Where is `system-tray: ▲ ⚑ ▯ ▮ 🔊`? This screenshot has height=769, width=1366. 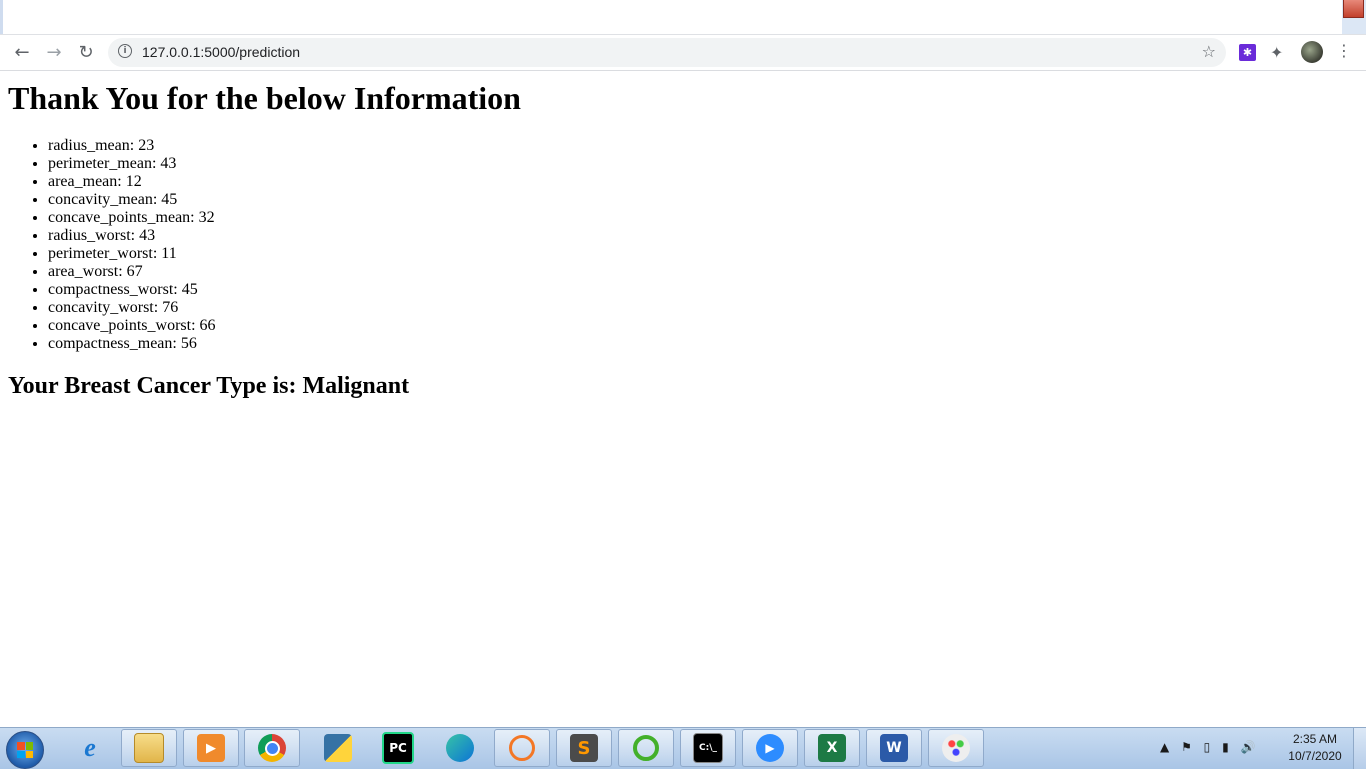 system-tray: ▲ ⚑ ▯ ▮ 🔊 is located at coordinates (1211, 747).